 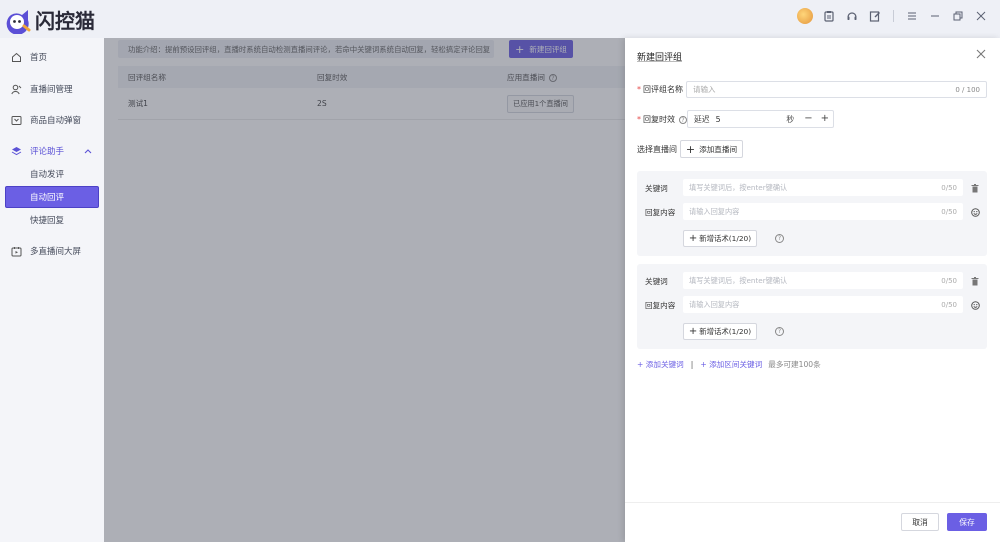 I want to click on menu-icon, so click(x=912, y=16).